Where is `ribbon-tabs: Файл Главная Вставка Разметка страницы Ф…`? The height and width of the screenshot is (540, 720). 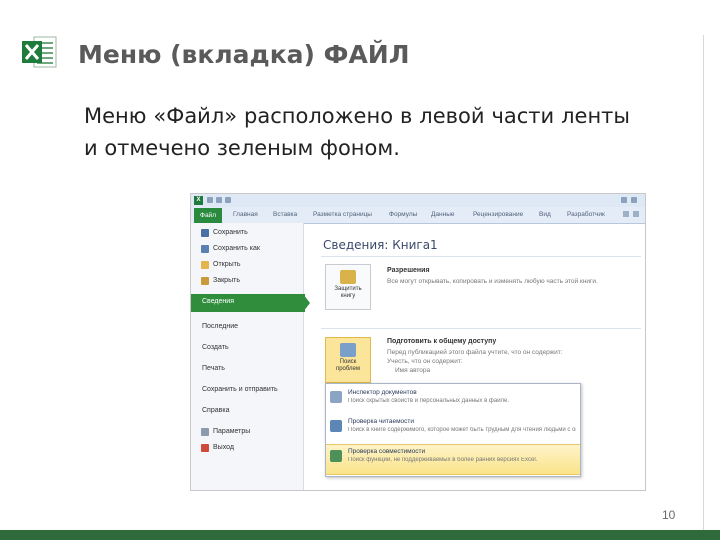
ribbon-tabs: Файл Главная Вставка Разметка страницы Ф… is located at coordinates (418, 215).